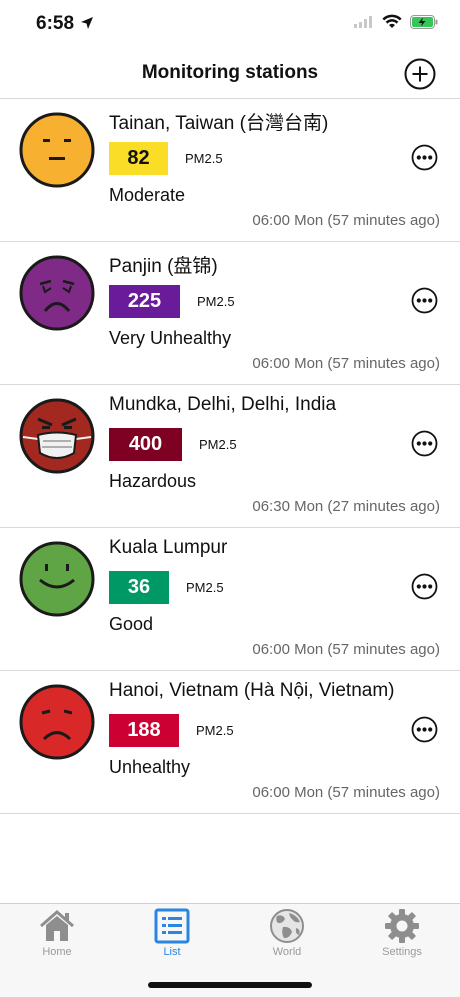 Image resolution: width=460 pixels, height=997 pixels. I want to click on tab-settings: Settings, so click(402, 933).